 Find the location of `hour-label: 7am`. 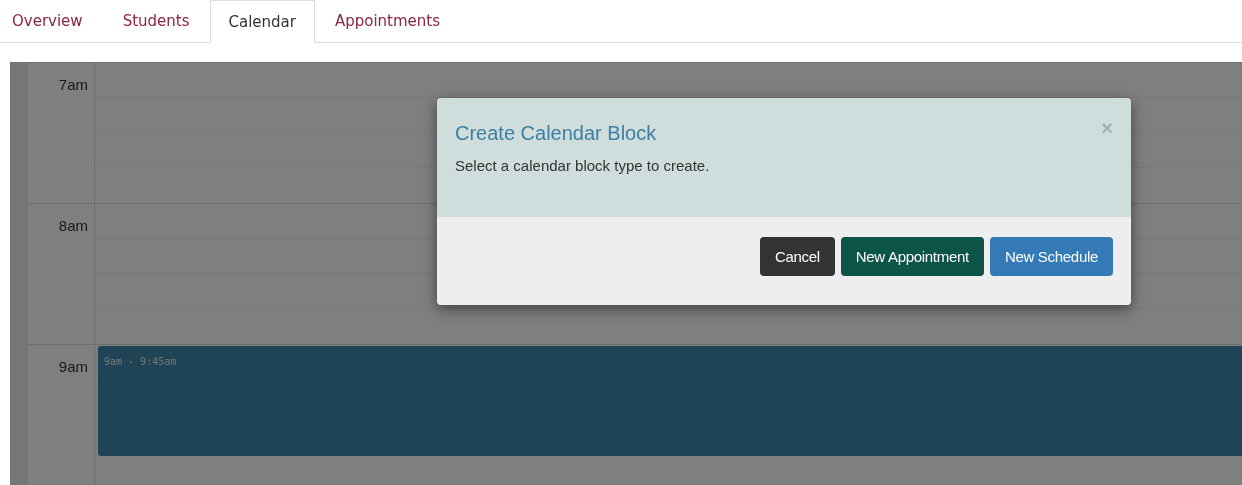

hour-label: 7am is located at coordinates (73, 85).